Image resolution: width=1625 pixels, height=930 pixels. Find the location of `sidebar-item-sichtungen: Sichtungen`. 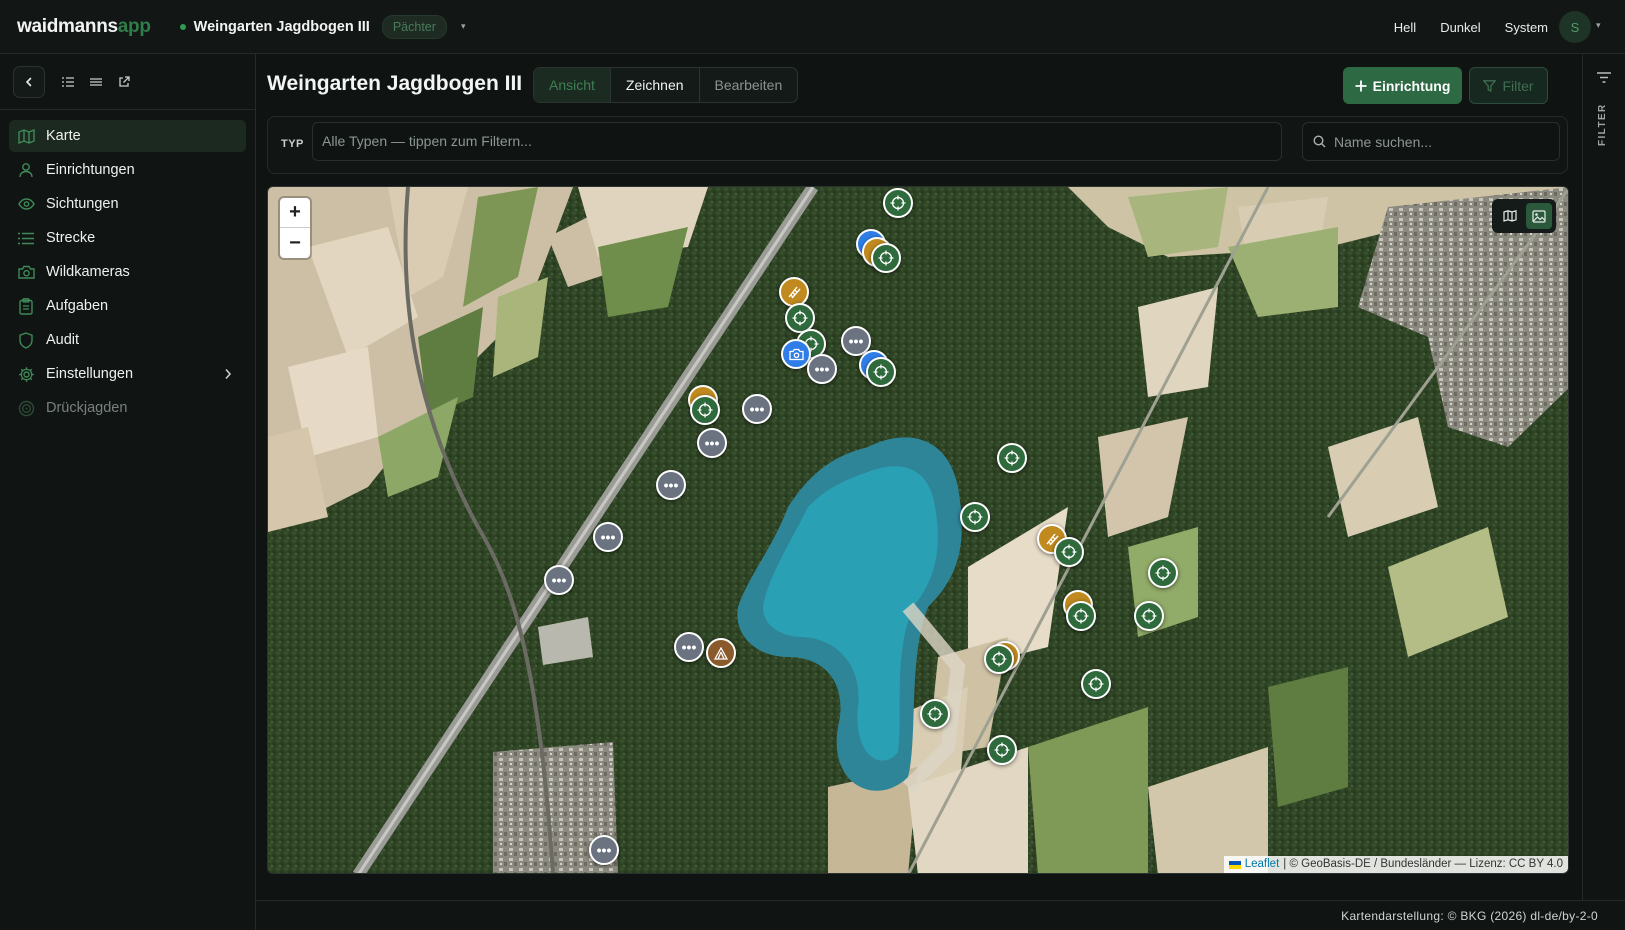

sidebar-item-sichtungen: Sichtungen is located at coordinates (127, 204).